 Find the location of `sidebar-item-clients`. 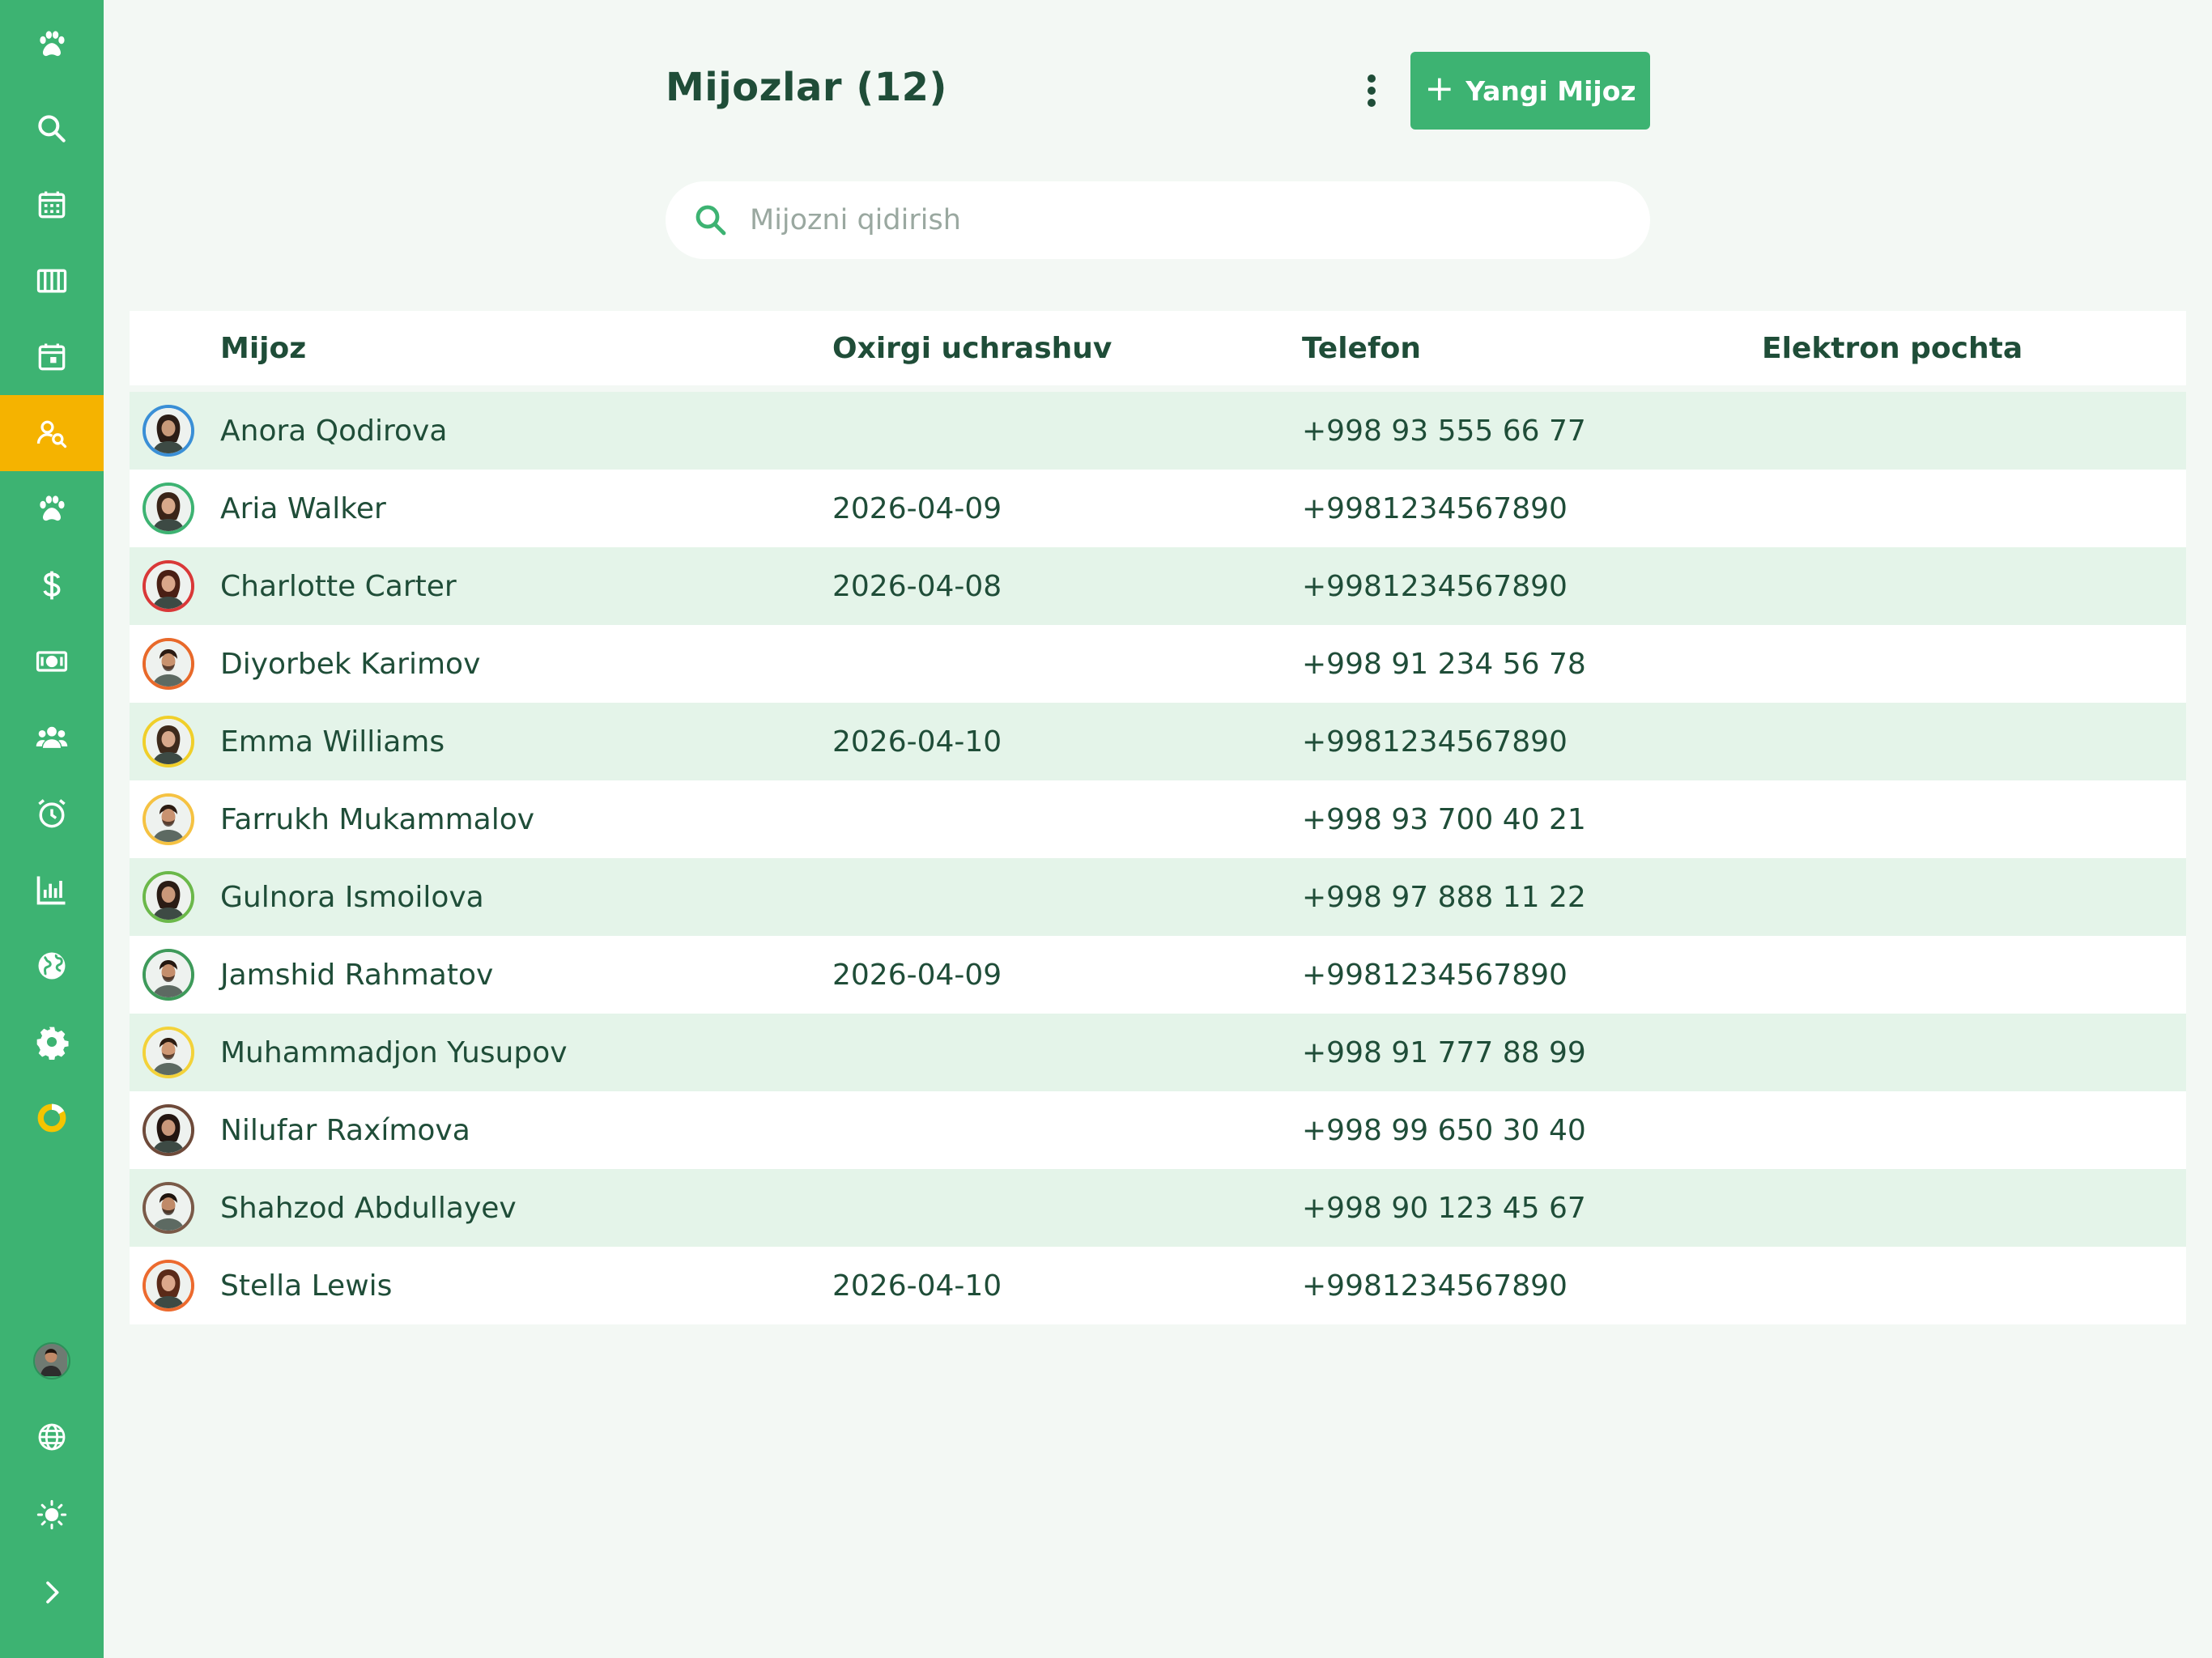

sidebar-item-clients is located at coordinates (52, 433).